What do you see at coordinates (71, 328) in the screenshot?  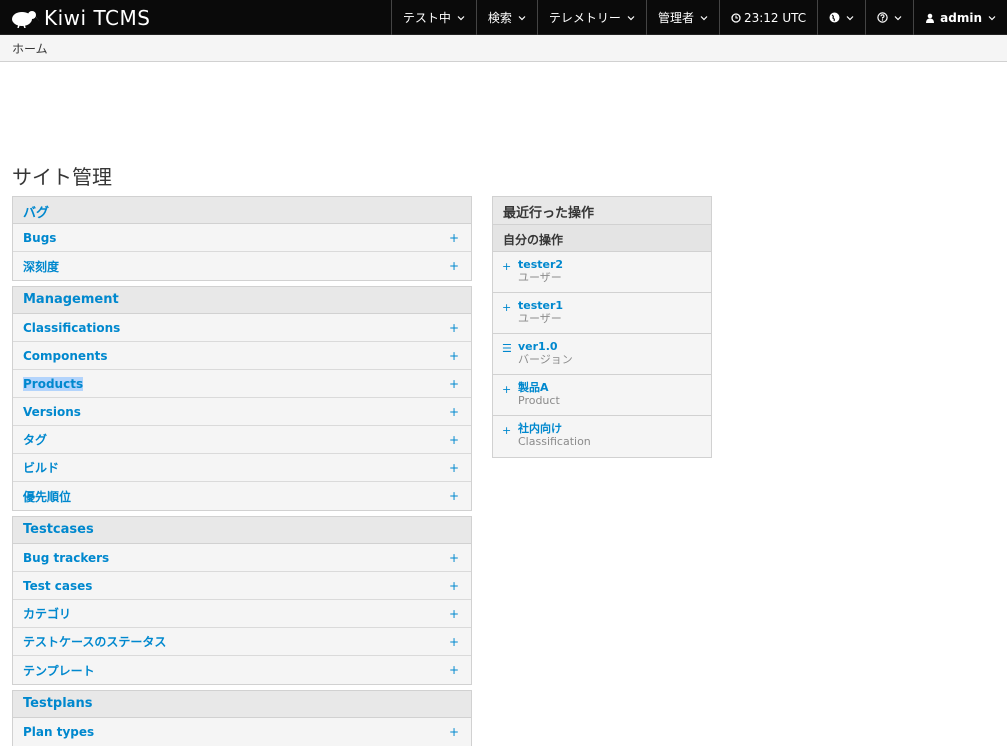 I see `model-link: Classifications` at bounding box center [71, 328].